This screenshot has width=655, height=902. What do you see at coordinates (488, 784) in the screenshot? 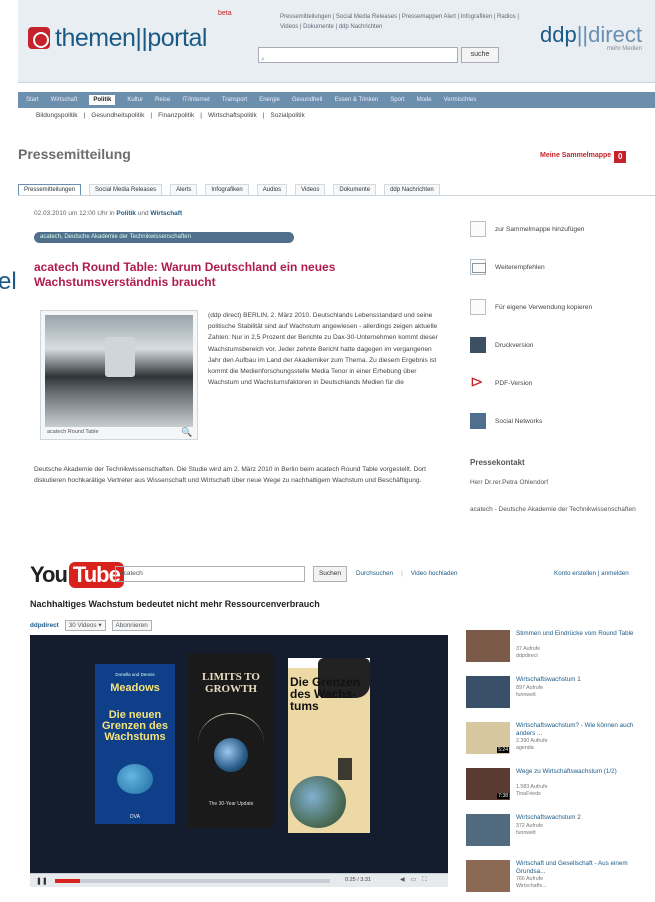
I see `video-thumbnail: 7:38` at bounding box center [488, 784].